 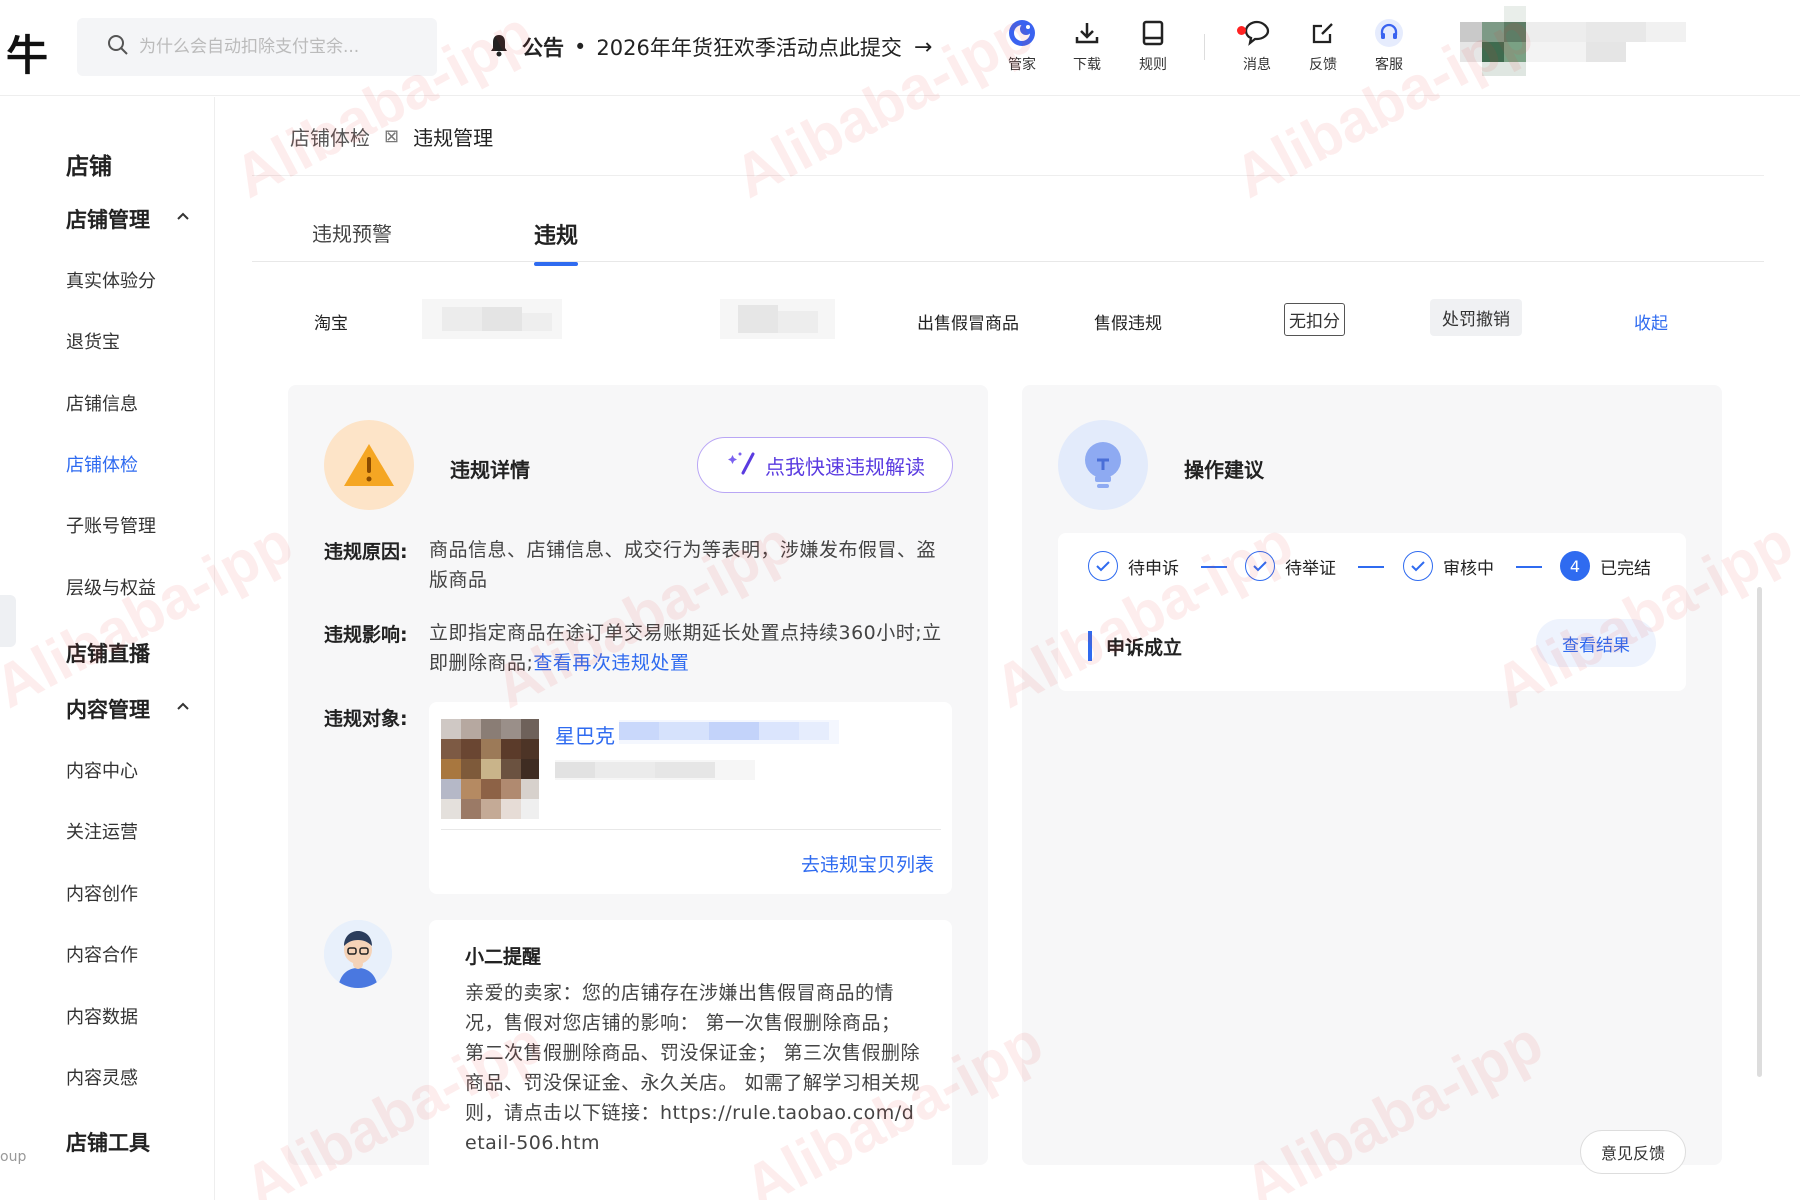 I want to click on book-icon, so click(x=1153, y=33).